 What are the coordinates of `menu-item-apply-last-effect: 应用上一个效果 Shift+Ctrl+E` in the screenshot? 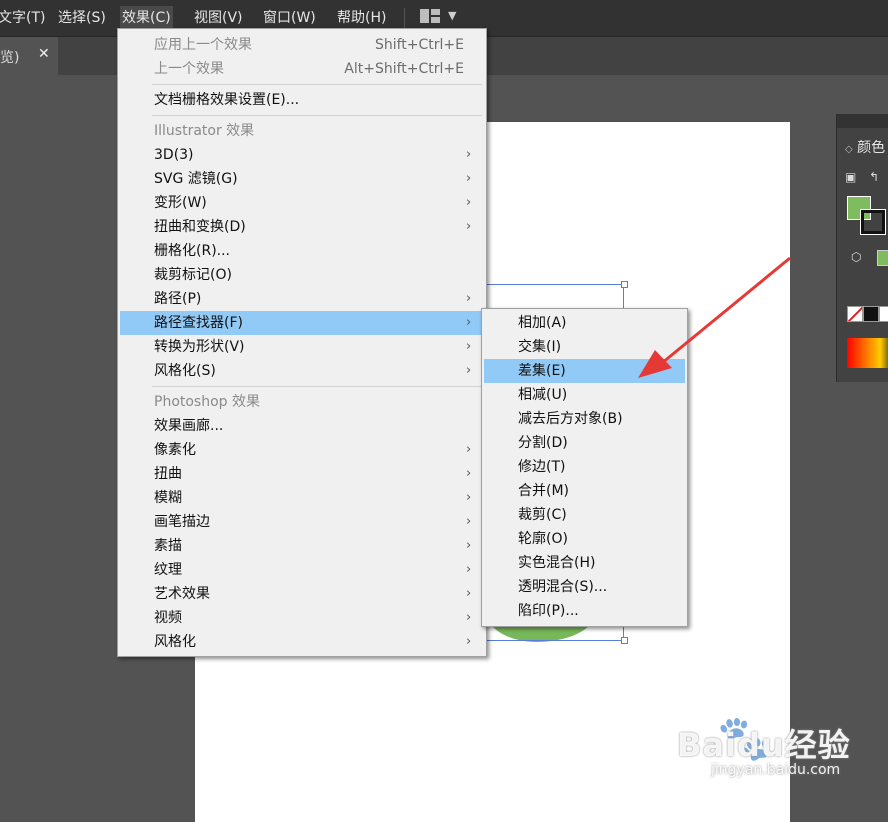 It's located at (302, 45).